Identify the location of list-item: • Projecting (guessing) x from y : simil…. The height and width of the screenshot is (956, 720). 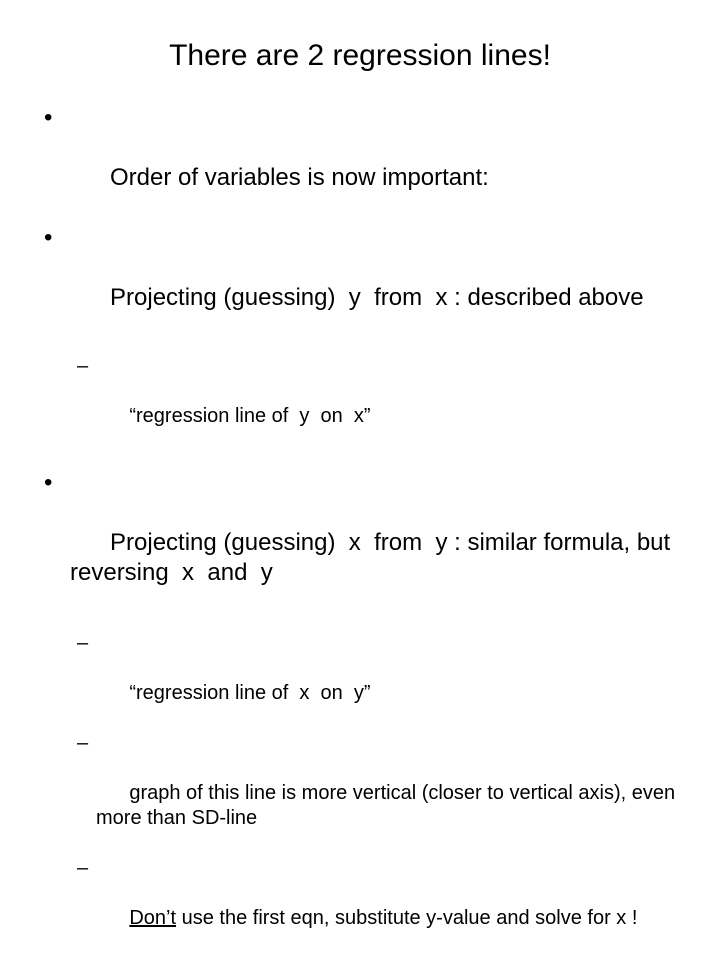
(366, 543).